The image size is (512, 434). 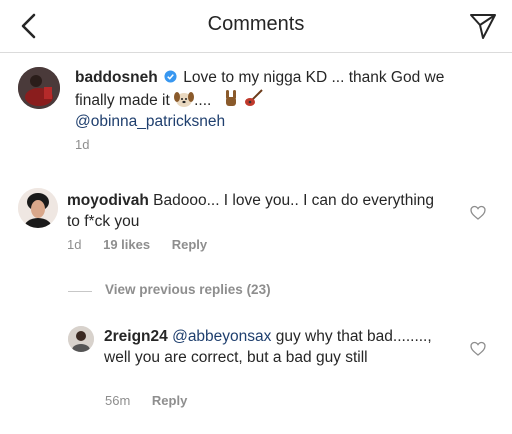 I want to click on caption-mention: @obinna_patricksneh, so click(x=150, y=121).